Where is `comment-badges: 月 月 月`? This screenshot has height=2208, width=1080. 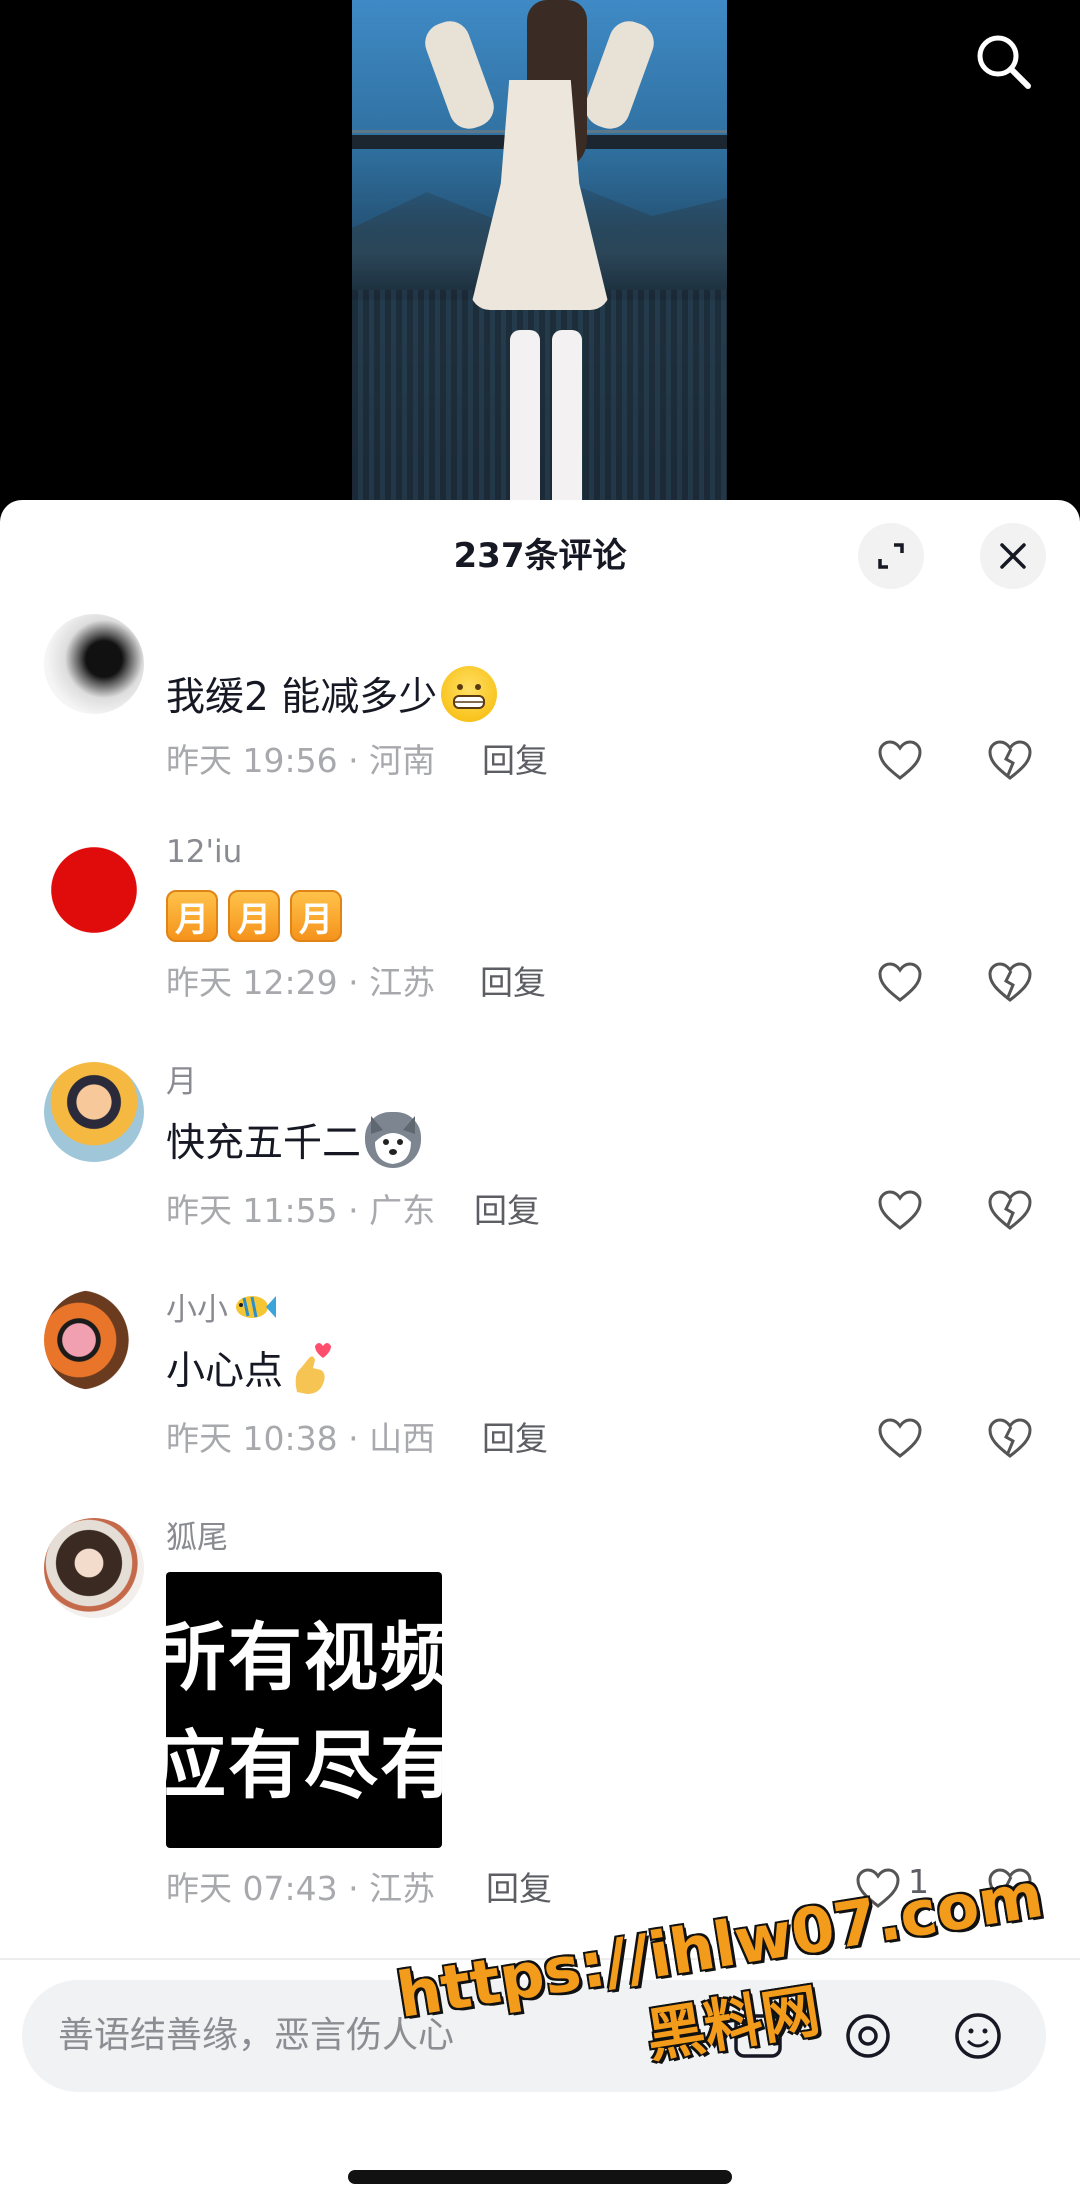 comment-badges: 月 月 月 is located at coordinates (257, 916).